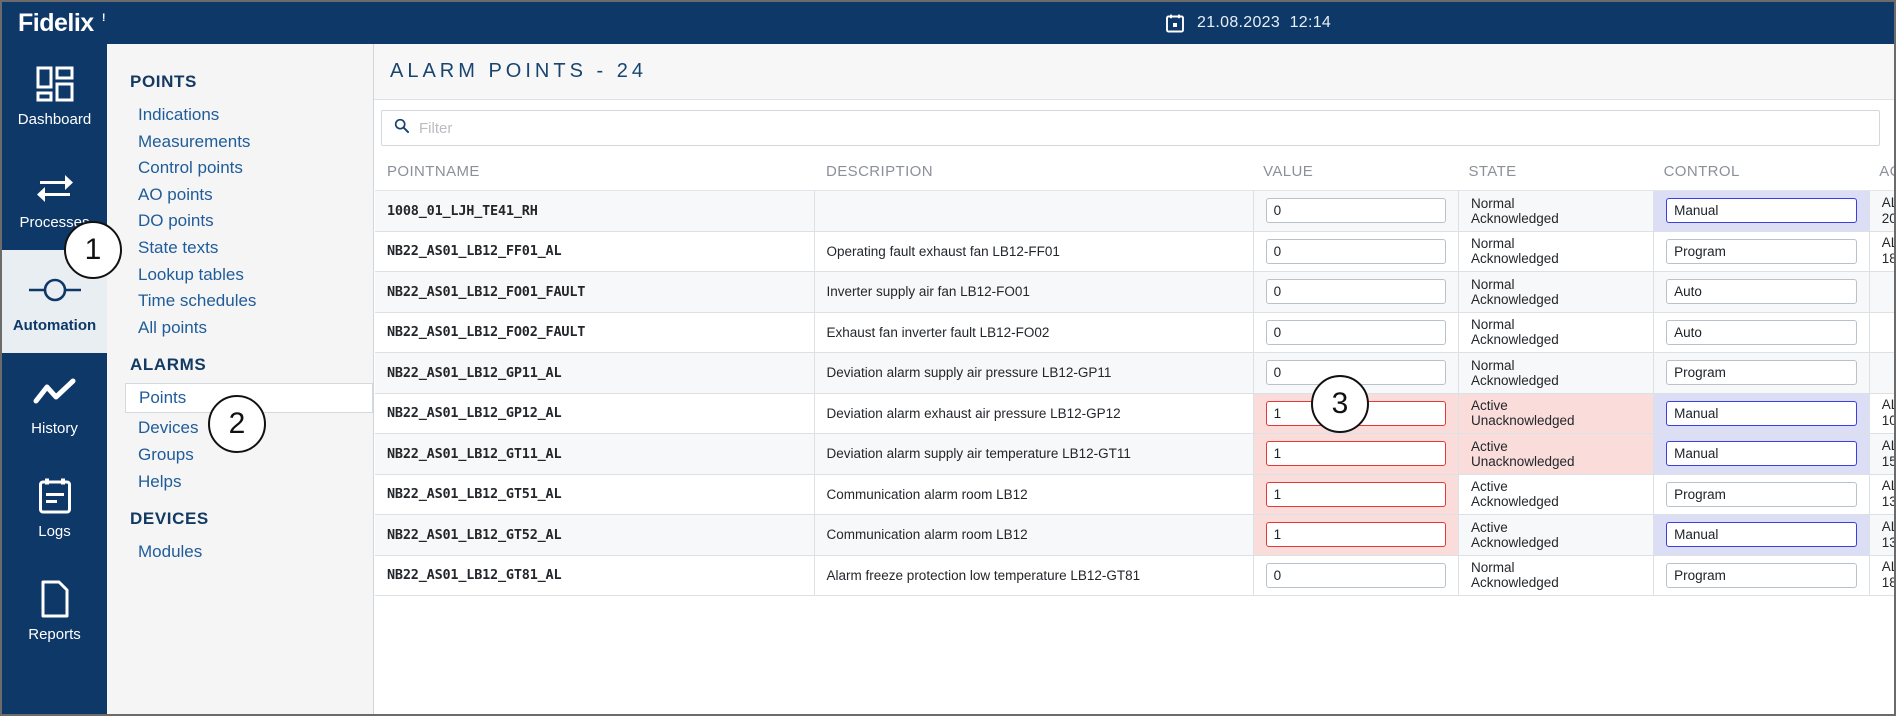 This screenshot has height=716, width=1896. What do you see at coordinates (240, 550) in the screenshot?
I see `subnav-item-devices-modules: Modules` at bounding box center [240, 550].